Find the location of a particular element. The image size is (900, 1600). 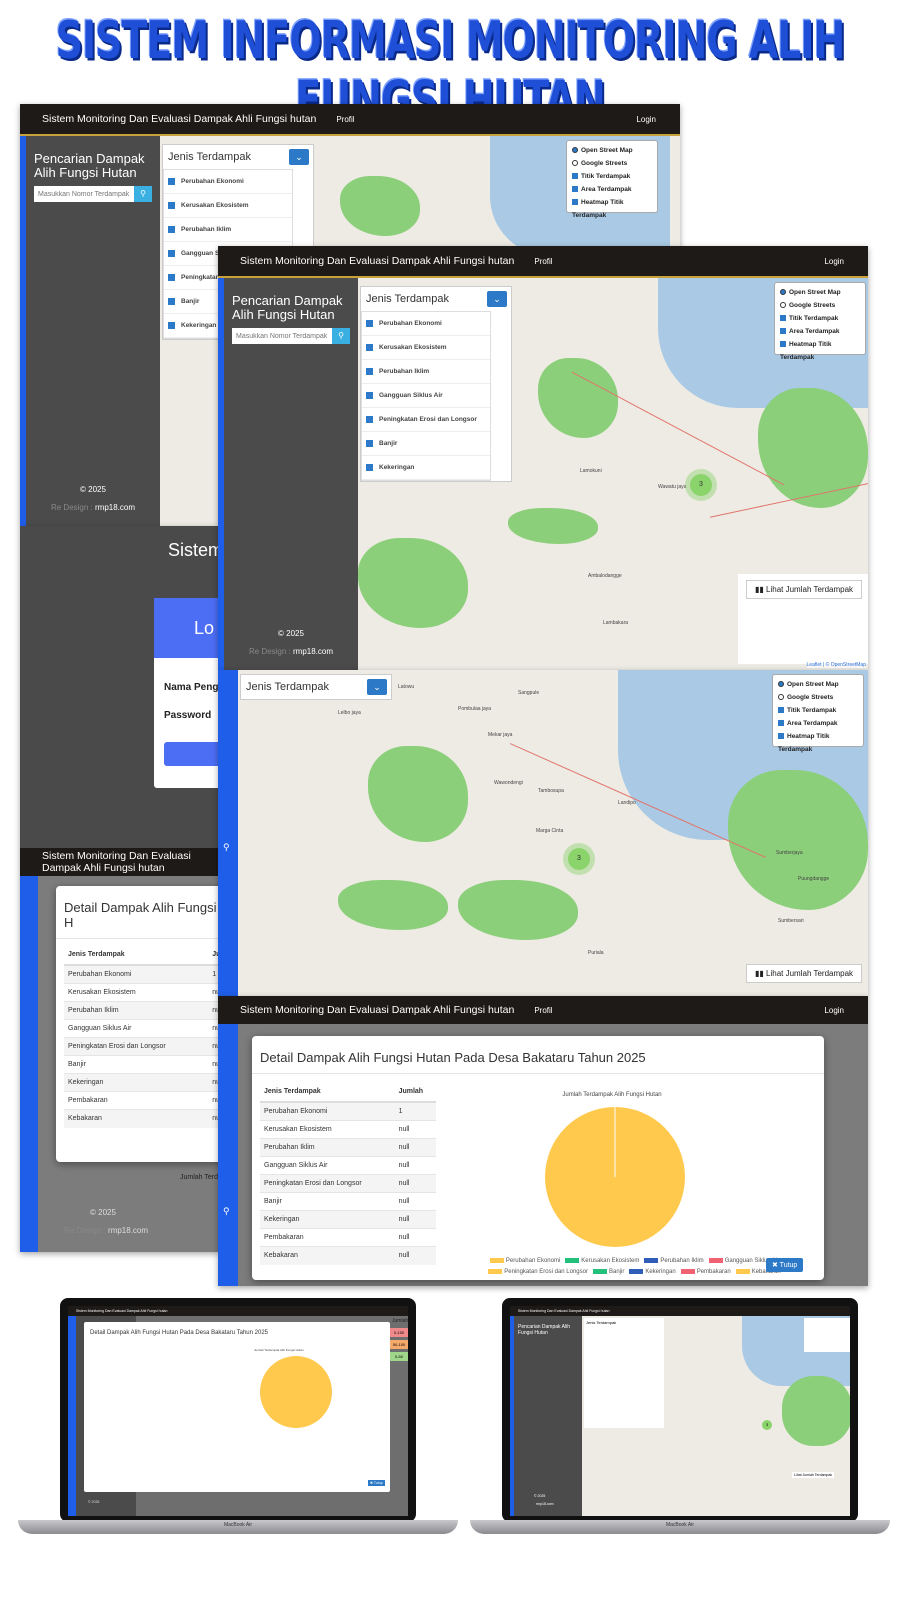

place-label: Lamokuni is located at coordinates (591, 471).